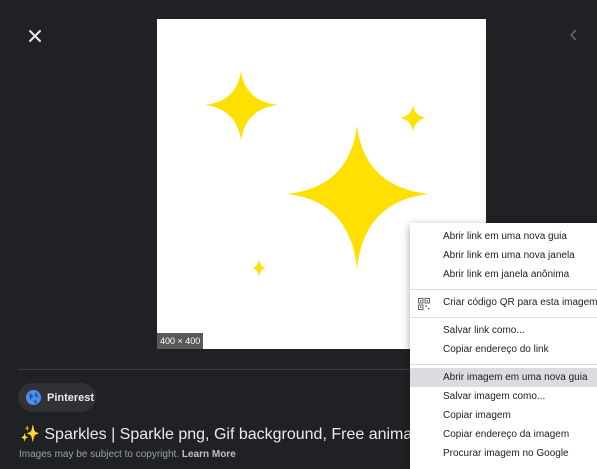  Describe the element at coordinates (503, 349) in the screenshot. I see `menu-item-copy-link-address: Copiar endereço do link` at that location.